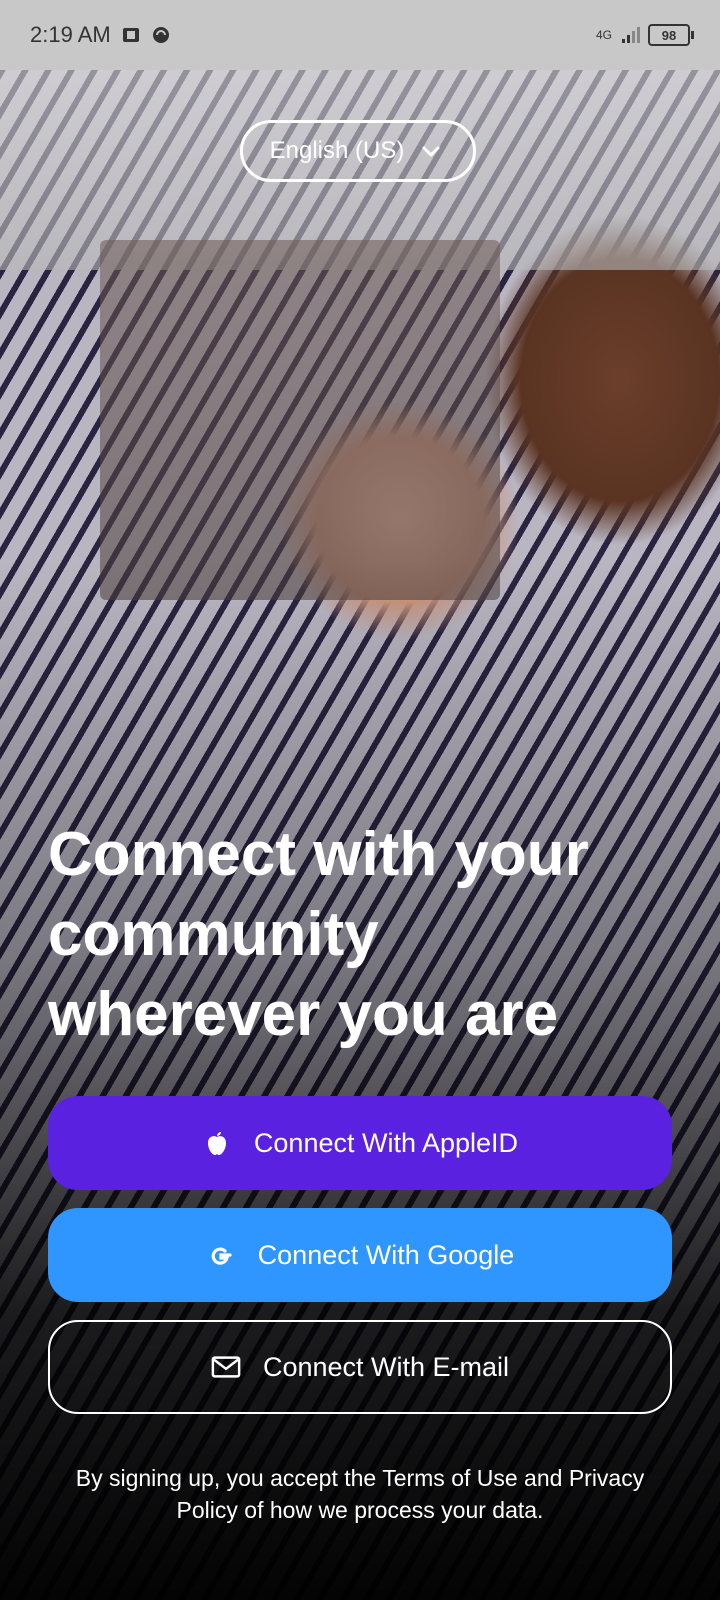  I want to click on chevron-down-icon, so click(431, 151).